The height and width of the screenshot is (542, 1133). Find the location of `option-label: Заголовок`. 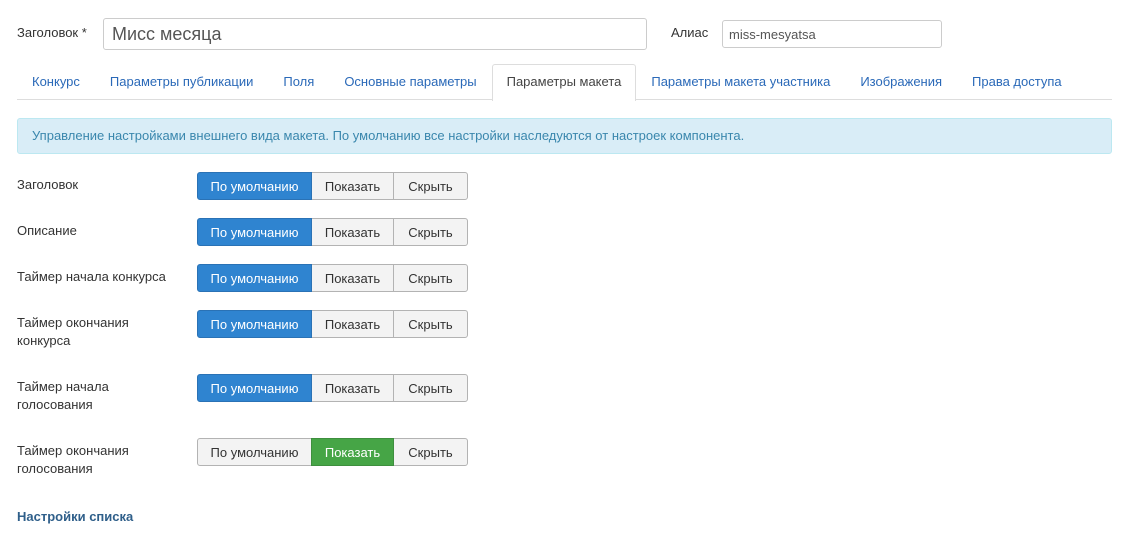

option-label: Заголовок is located at coordinates (48, 184).